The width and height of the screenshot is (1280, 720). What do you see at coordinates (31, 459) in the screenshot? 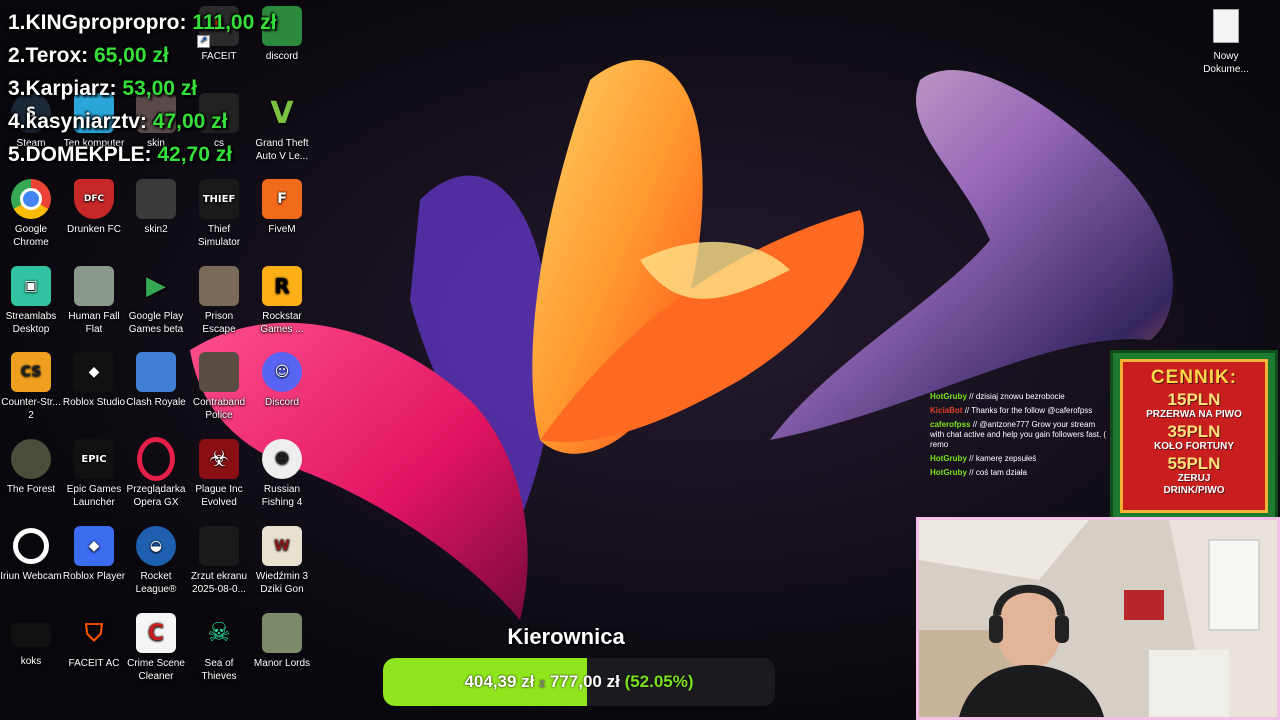
I see `the-forest-icon` at bounding box center [31, 459].